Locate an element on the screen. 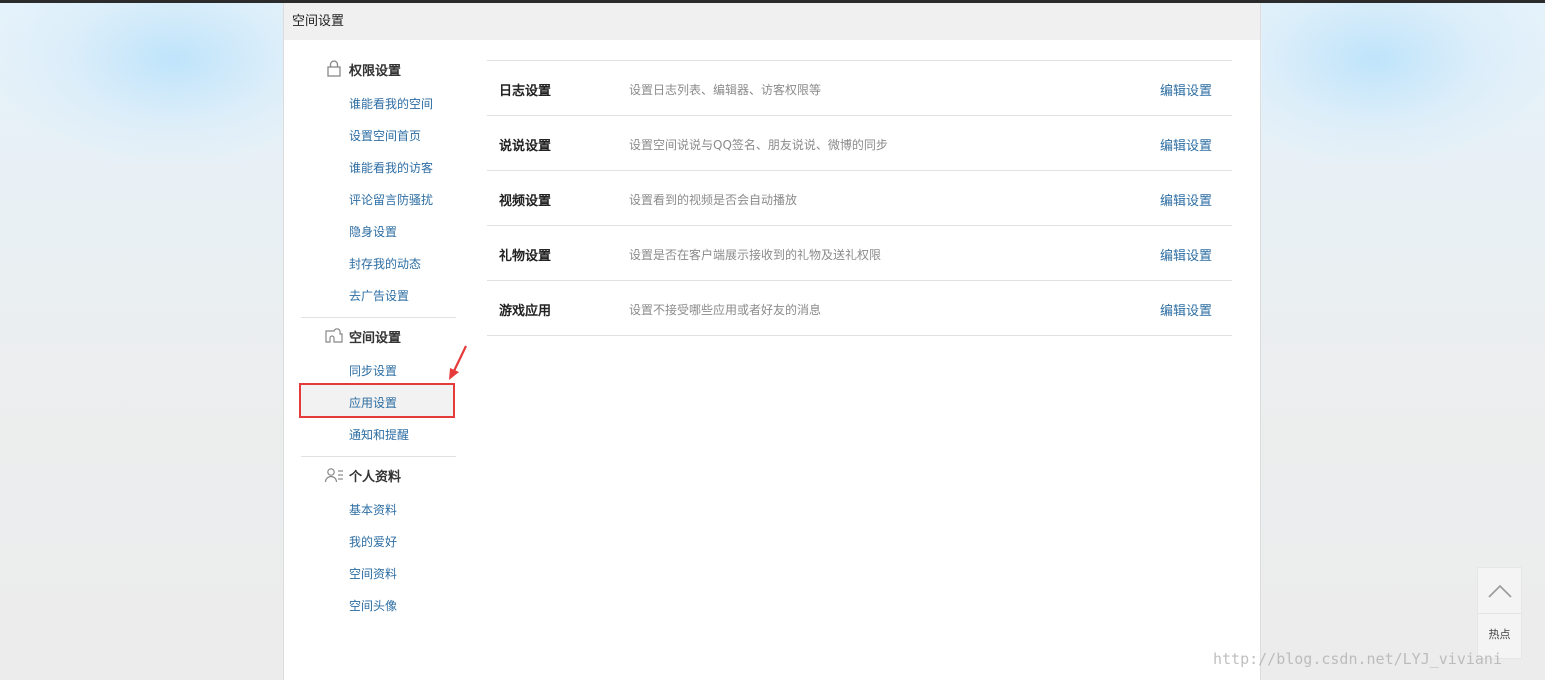  sidebar-item-who-can-view-visitors: 谁能看我的访客 is located at coordinates (391, 167).